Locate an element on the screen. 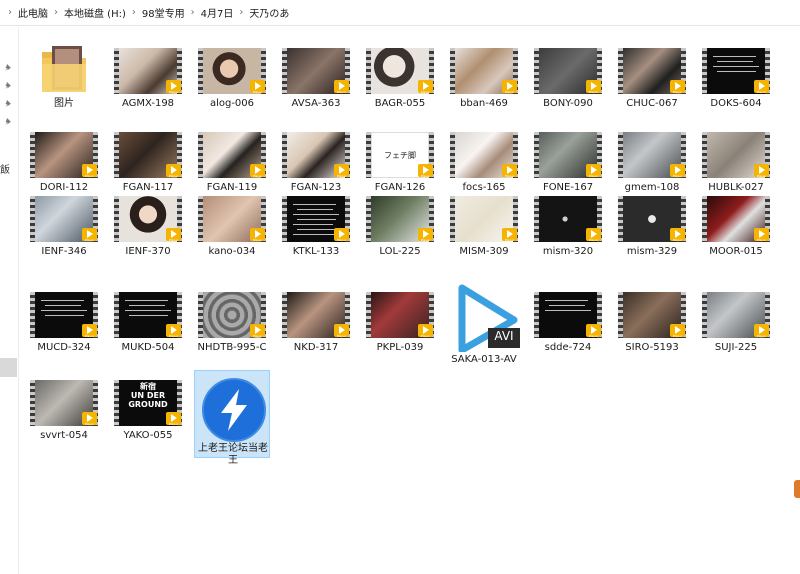  item-label: YAKO-055 is located at coordinates (148, 435).